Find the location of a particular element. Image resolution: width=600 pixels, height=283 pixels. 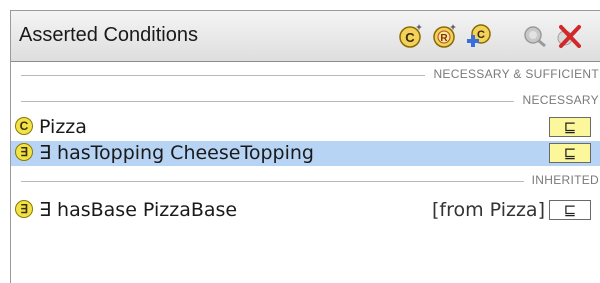

add-necessary-superclass-icon: C + is located at coordinates (411, 36).